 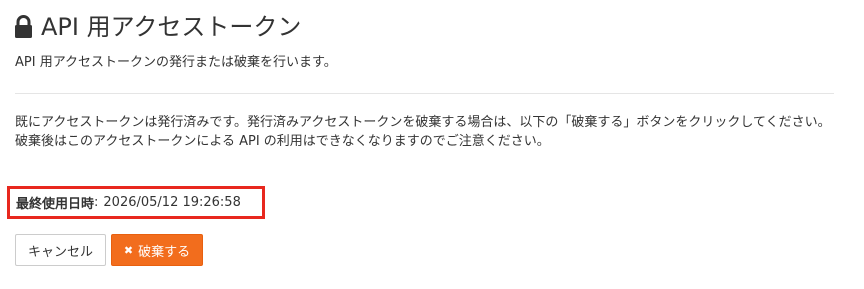 What do you see at coordinates (128, 250) in the screenshot?
I see `close-icon: ✖` at bounding box center [128, 250].